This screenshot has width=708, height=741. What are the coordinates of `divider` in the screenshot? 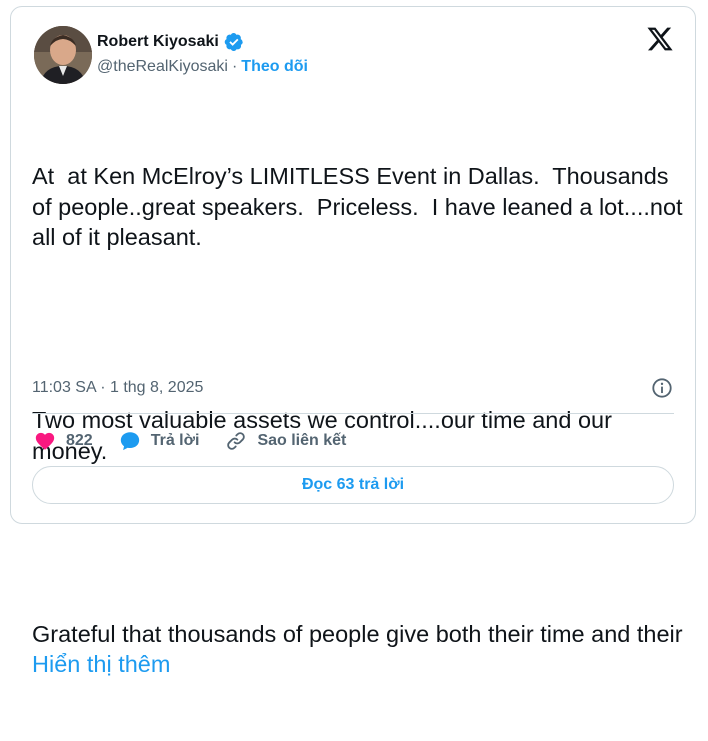 It's located at (353, 413).